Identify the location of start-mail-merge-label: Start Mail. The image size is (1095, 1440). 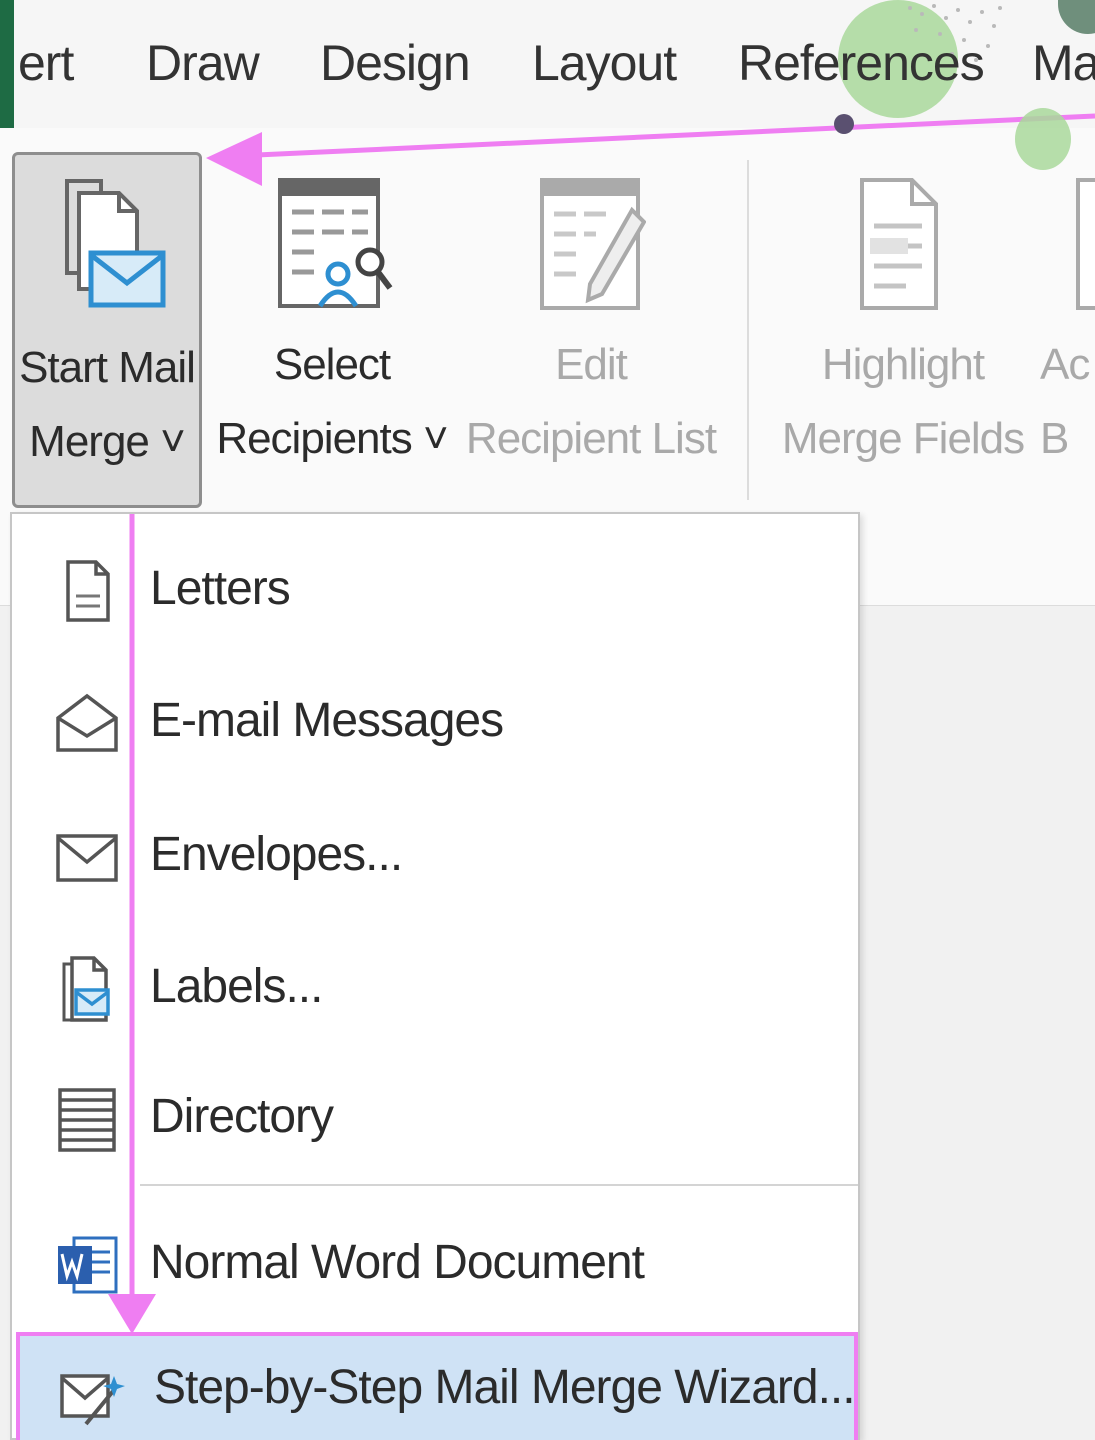
(107, 367).